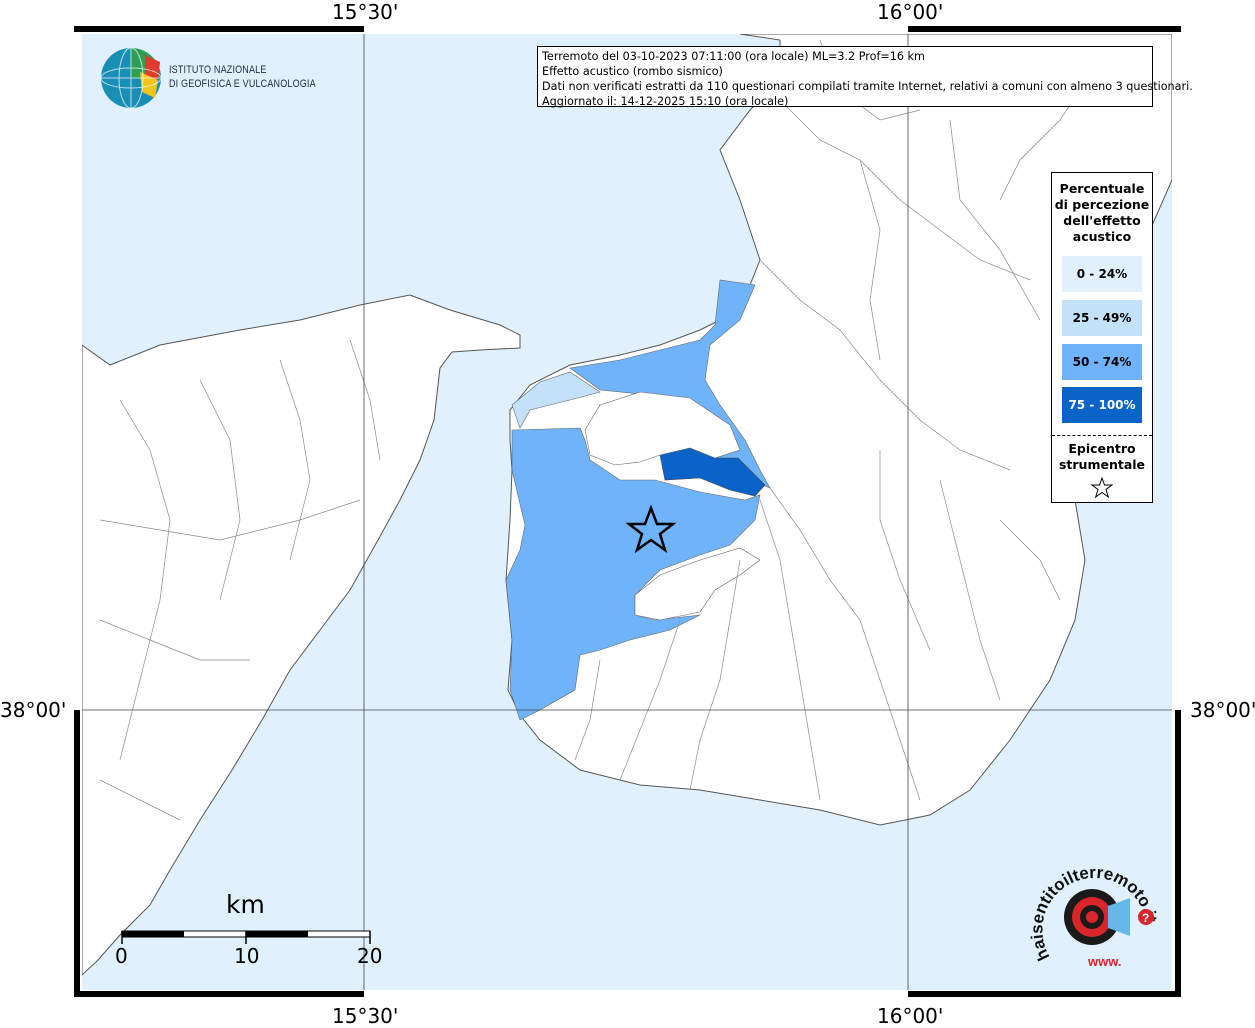 The image size is (1255, 1028). What do you see at coordinates (1102, 448) in the screenshot?
I see `legend-epicenter-line1: Epicentro` at bounding box center [1102, 448].